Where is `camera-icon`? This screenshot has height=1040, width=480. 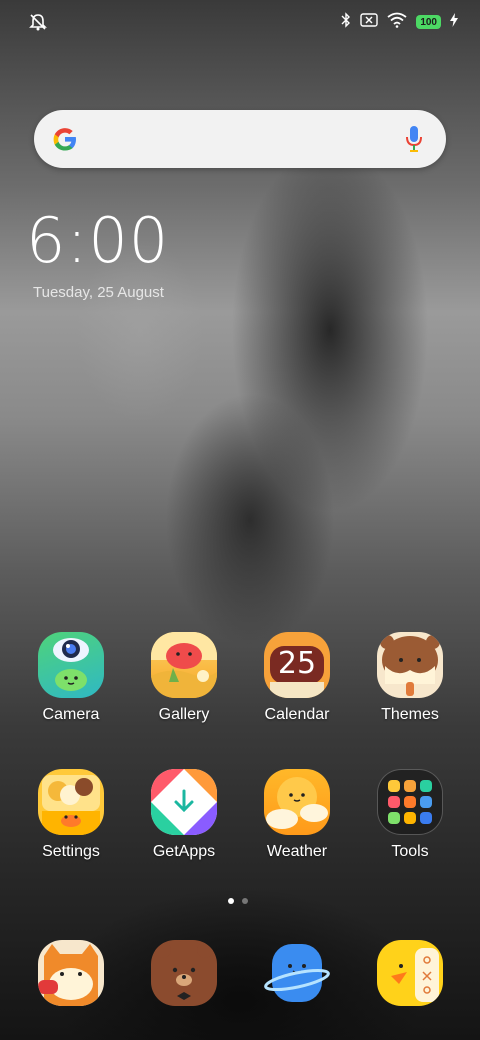 camera-icon is located at coordinates (71, 665).